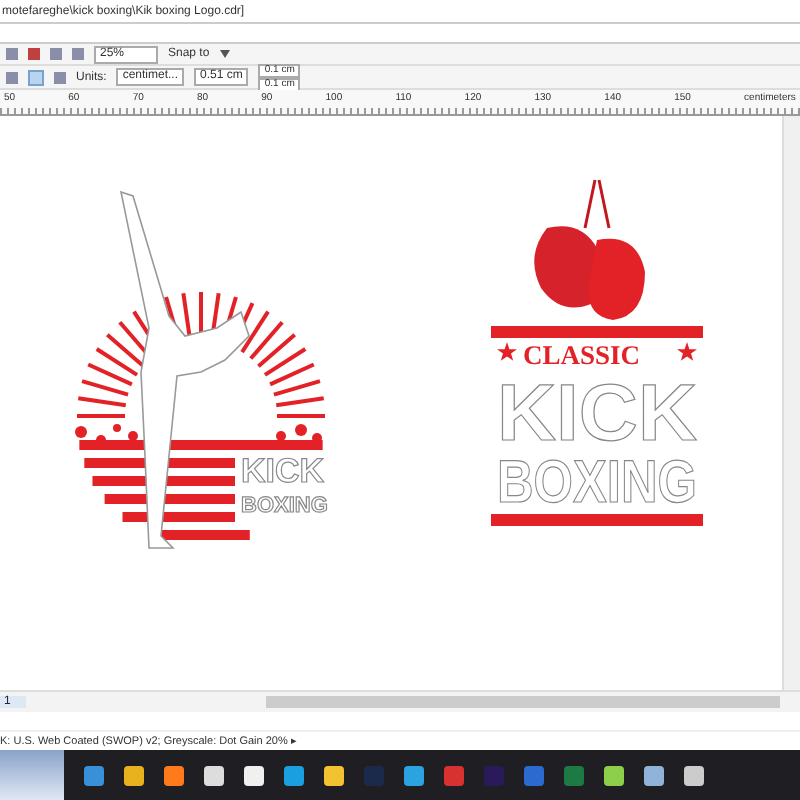 Image resolution: width=800 pixels, height=800 pixels. What do you see at coordinates (589, 250) in the screenshot?
I see `boxing-gloves-drawing` at bounding box center [589, 250].